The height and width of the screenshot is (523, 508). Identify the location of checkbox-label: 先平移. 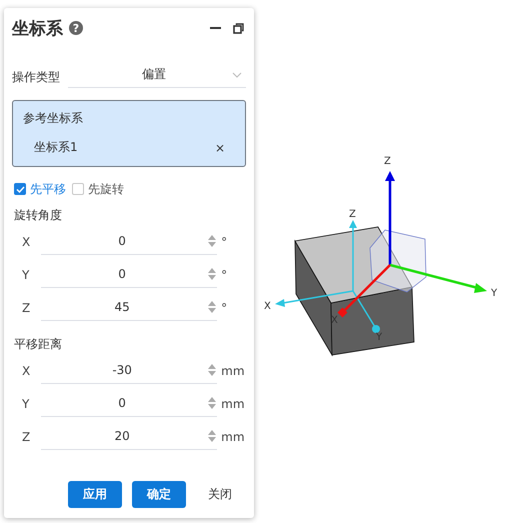
(48, 189).